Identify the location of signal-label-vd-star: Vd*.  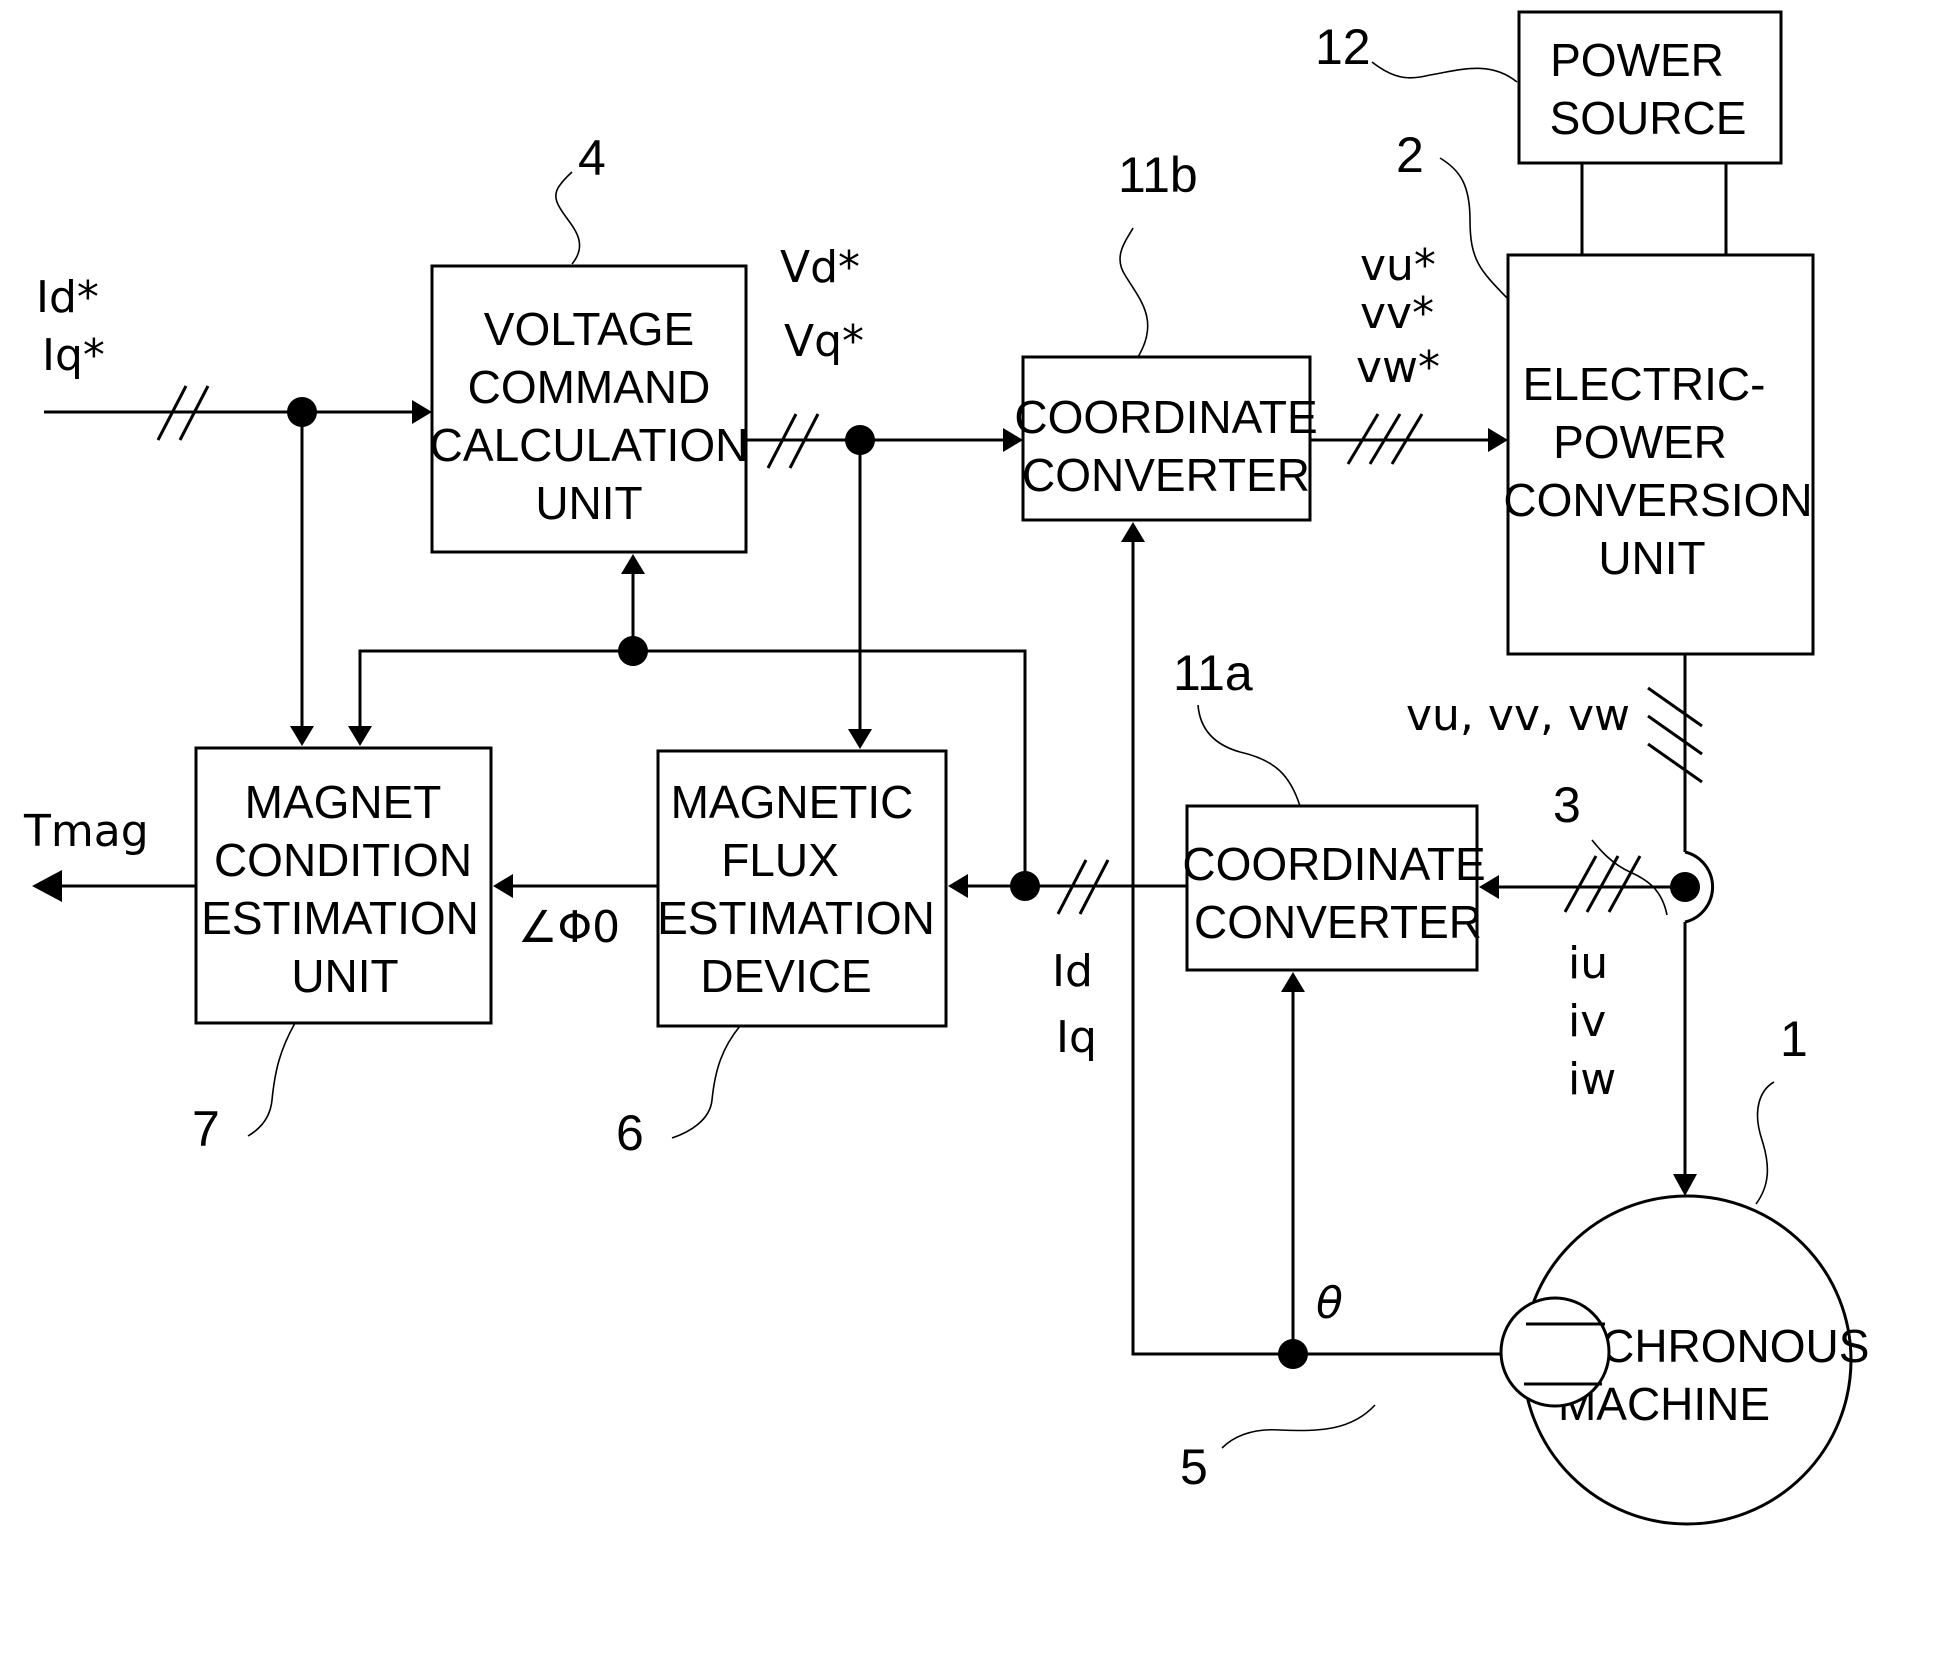
(820, 267).